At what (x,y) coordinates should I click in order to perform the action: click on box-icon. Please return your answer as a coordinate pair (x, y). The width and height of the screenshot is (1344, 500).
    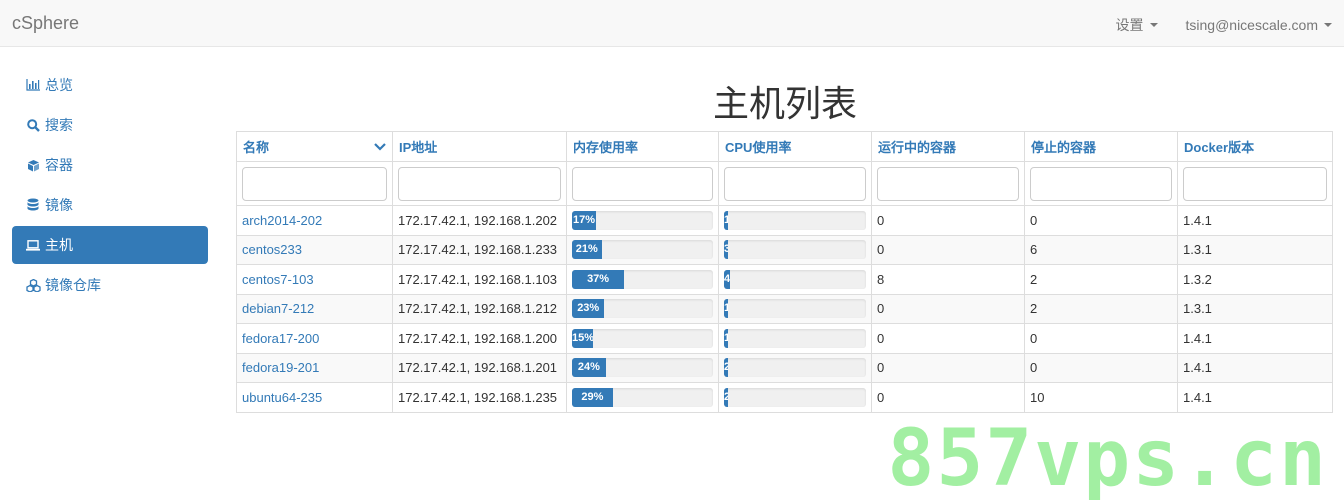
    Looking at the image, I should click on (33, 165).